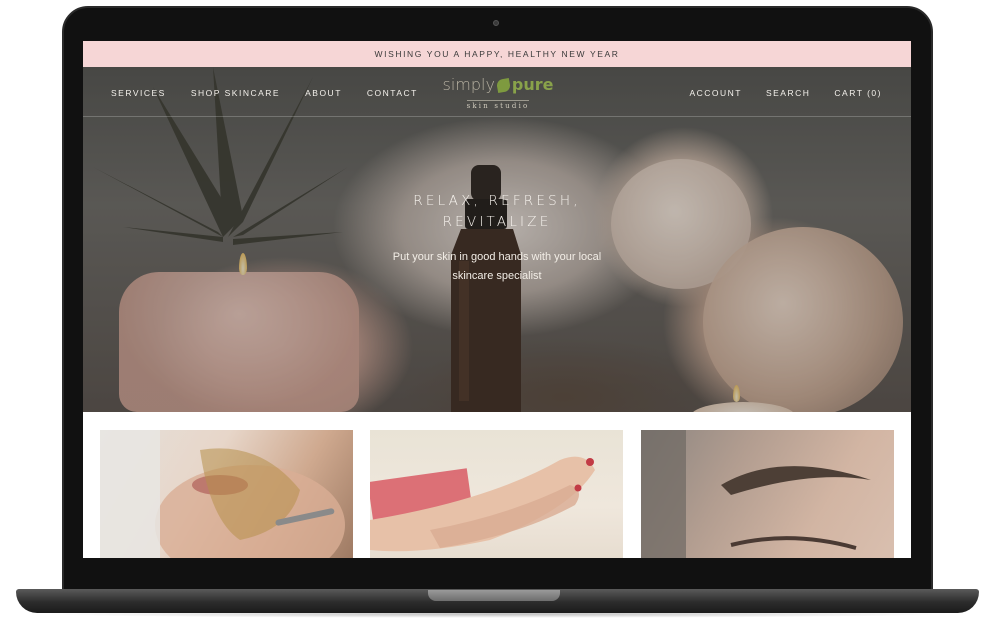 This screenshot has height=624, width=995. Describe the element at coordinates (235, 93) in the screenshot. I see `nav-link-shop-skincare: SHOP SKINCARE` at that location.